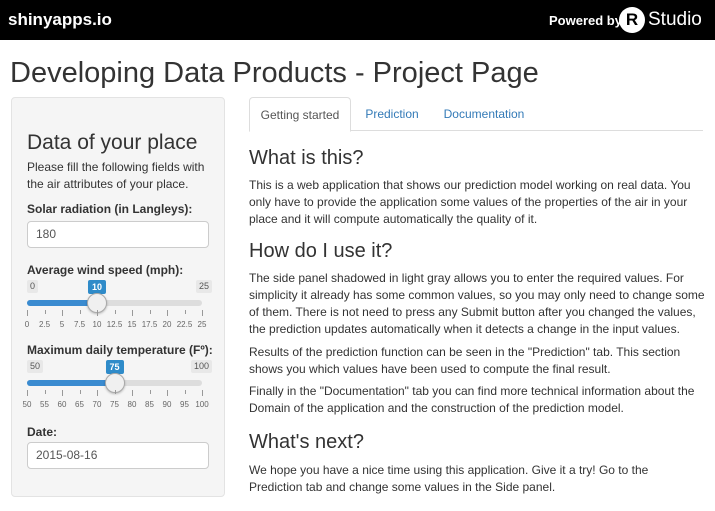 This screenshot has height=511, width=715. I want to click on slider-tick-label: 17.5, so click(149, 324).